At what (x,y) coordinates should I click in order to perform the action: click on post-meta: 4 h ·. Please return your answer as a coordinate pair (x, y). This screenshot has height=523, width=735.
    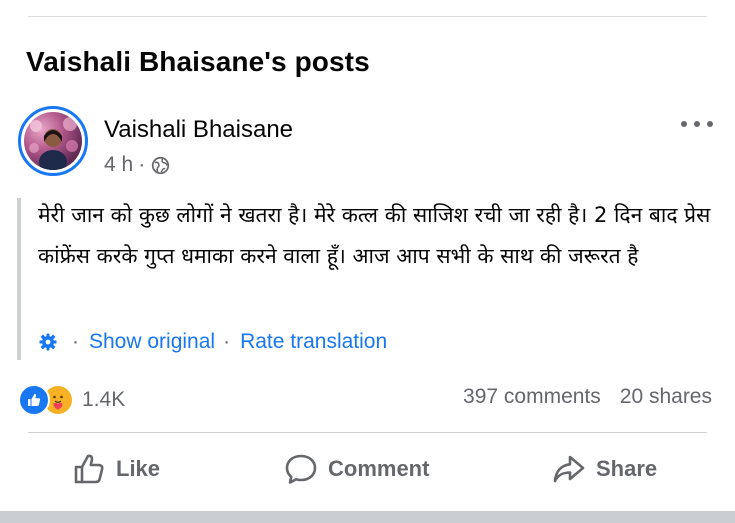
    Looking at the image, I should click on (137, 165).